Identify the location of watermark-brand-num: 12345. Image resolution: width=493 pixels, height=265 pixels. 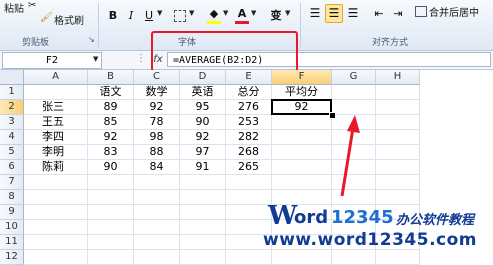
(362, 217).